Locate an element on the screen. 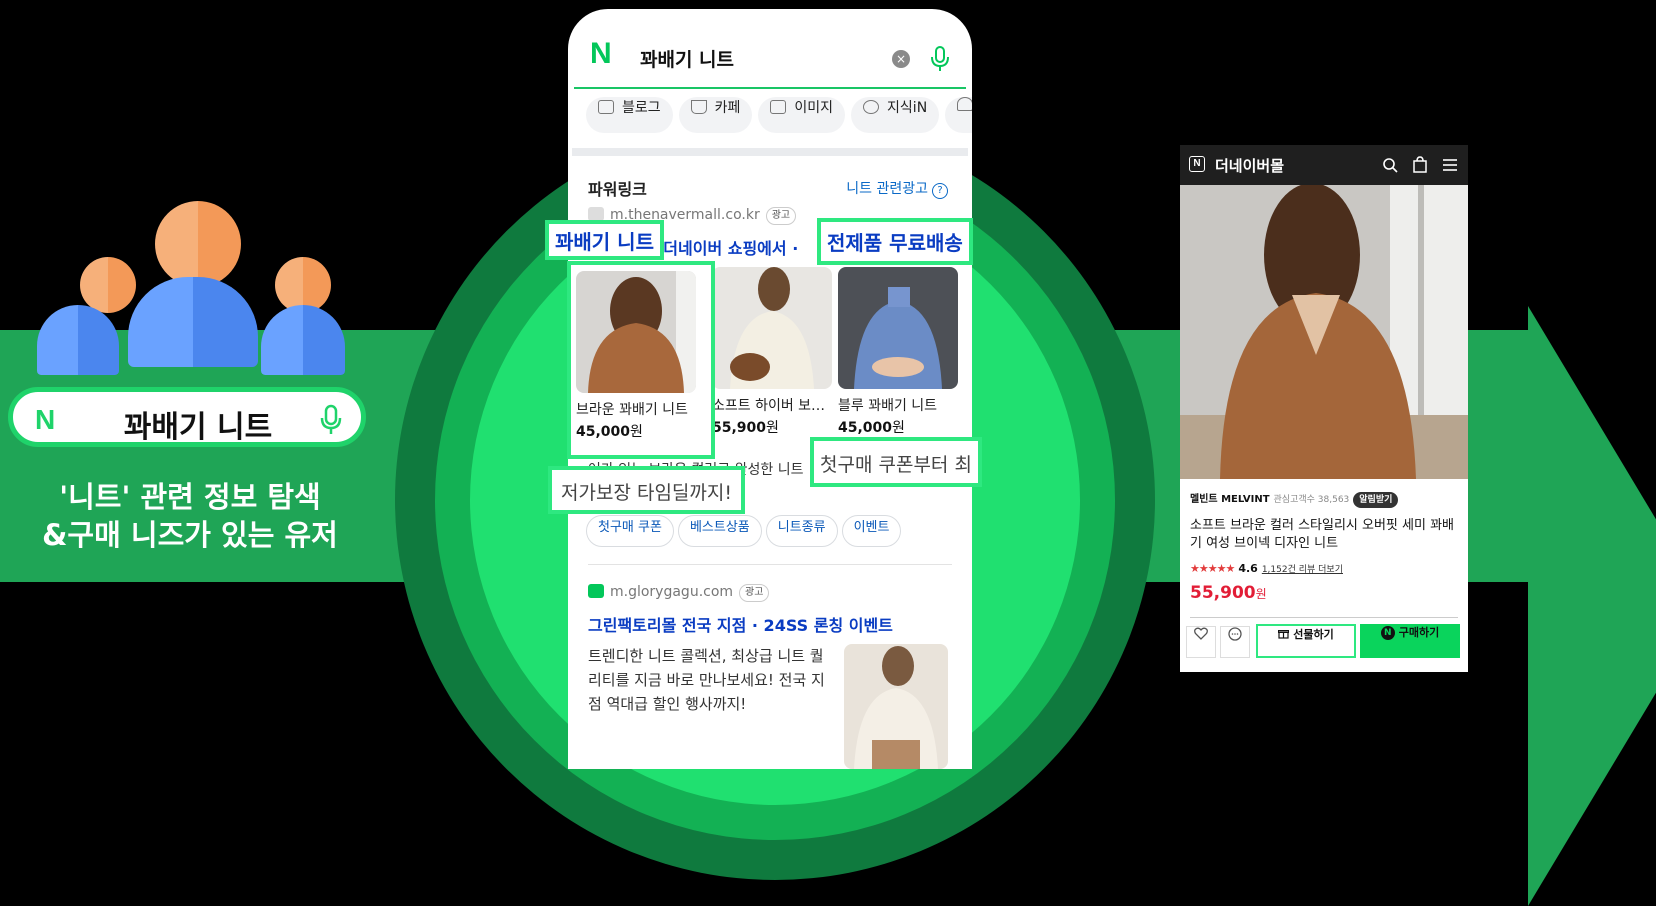 This screenshot has width=1656, height=906. bag-icon is located at coordinates (1420, 164).